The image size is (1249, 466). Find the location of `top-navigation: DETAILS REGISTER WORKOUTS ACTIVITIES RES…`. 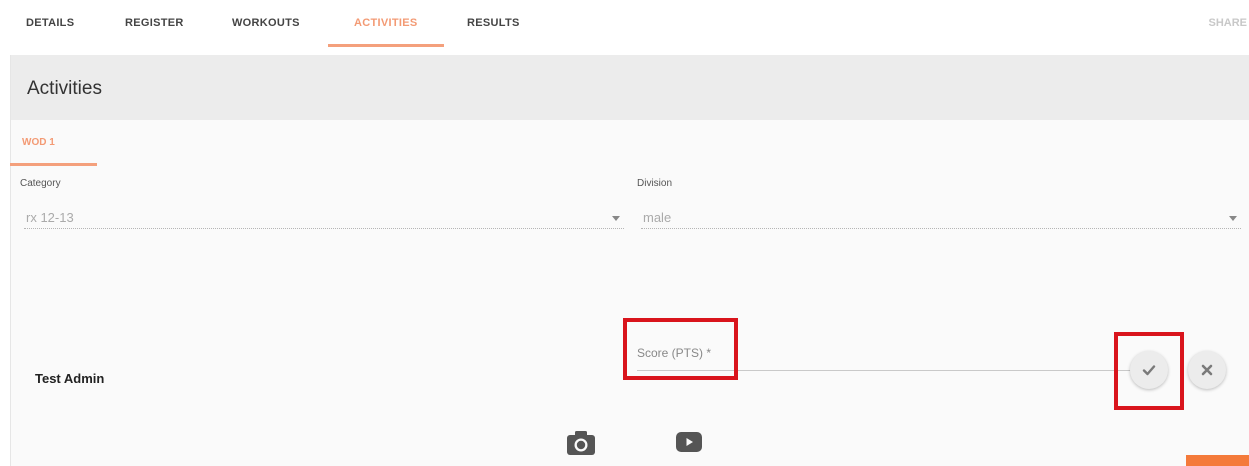

top-navigation: DETAILS REGISTER WORKOUTS ACTIVITIES RES… is located at coordinates (624, 24).